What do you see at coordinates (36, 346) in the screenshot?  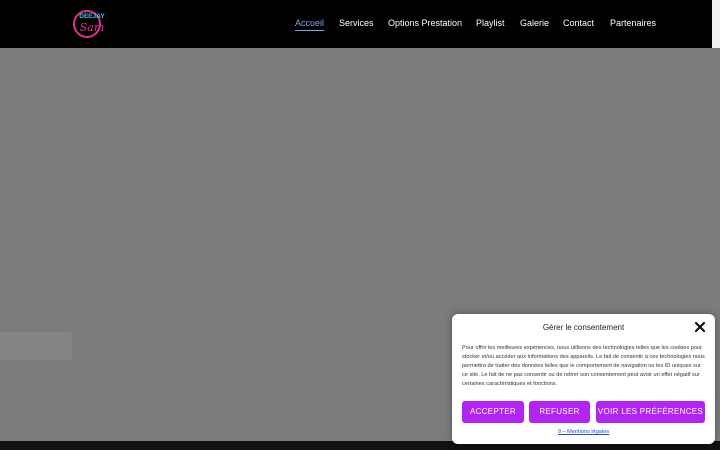 I see `hero-ghost-button` at bounding box center [36, 346].